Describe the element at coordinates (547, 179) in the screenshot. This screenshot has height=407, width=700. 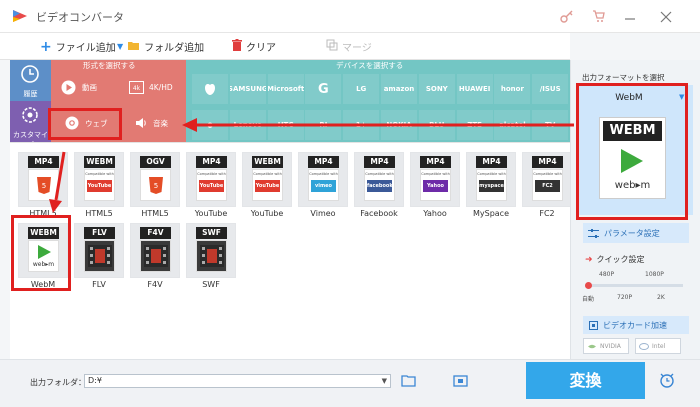
I see `format-tile-9: MP4 Compatible with FC2` at that location.